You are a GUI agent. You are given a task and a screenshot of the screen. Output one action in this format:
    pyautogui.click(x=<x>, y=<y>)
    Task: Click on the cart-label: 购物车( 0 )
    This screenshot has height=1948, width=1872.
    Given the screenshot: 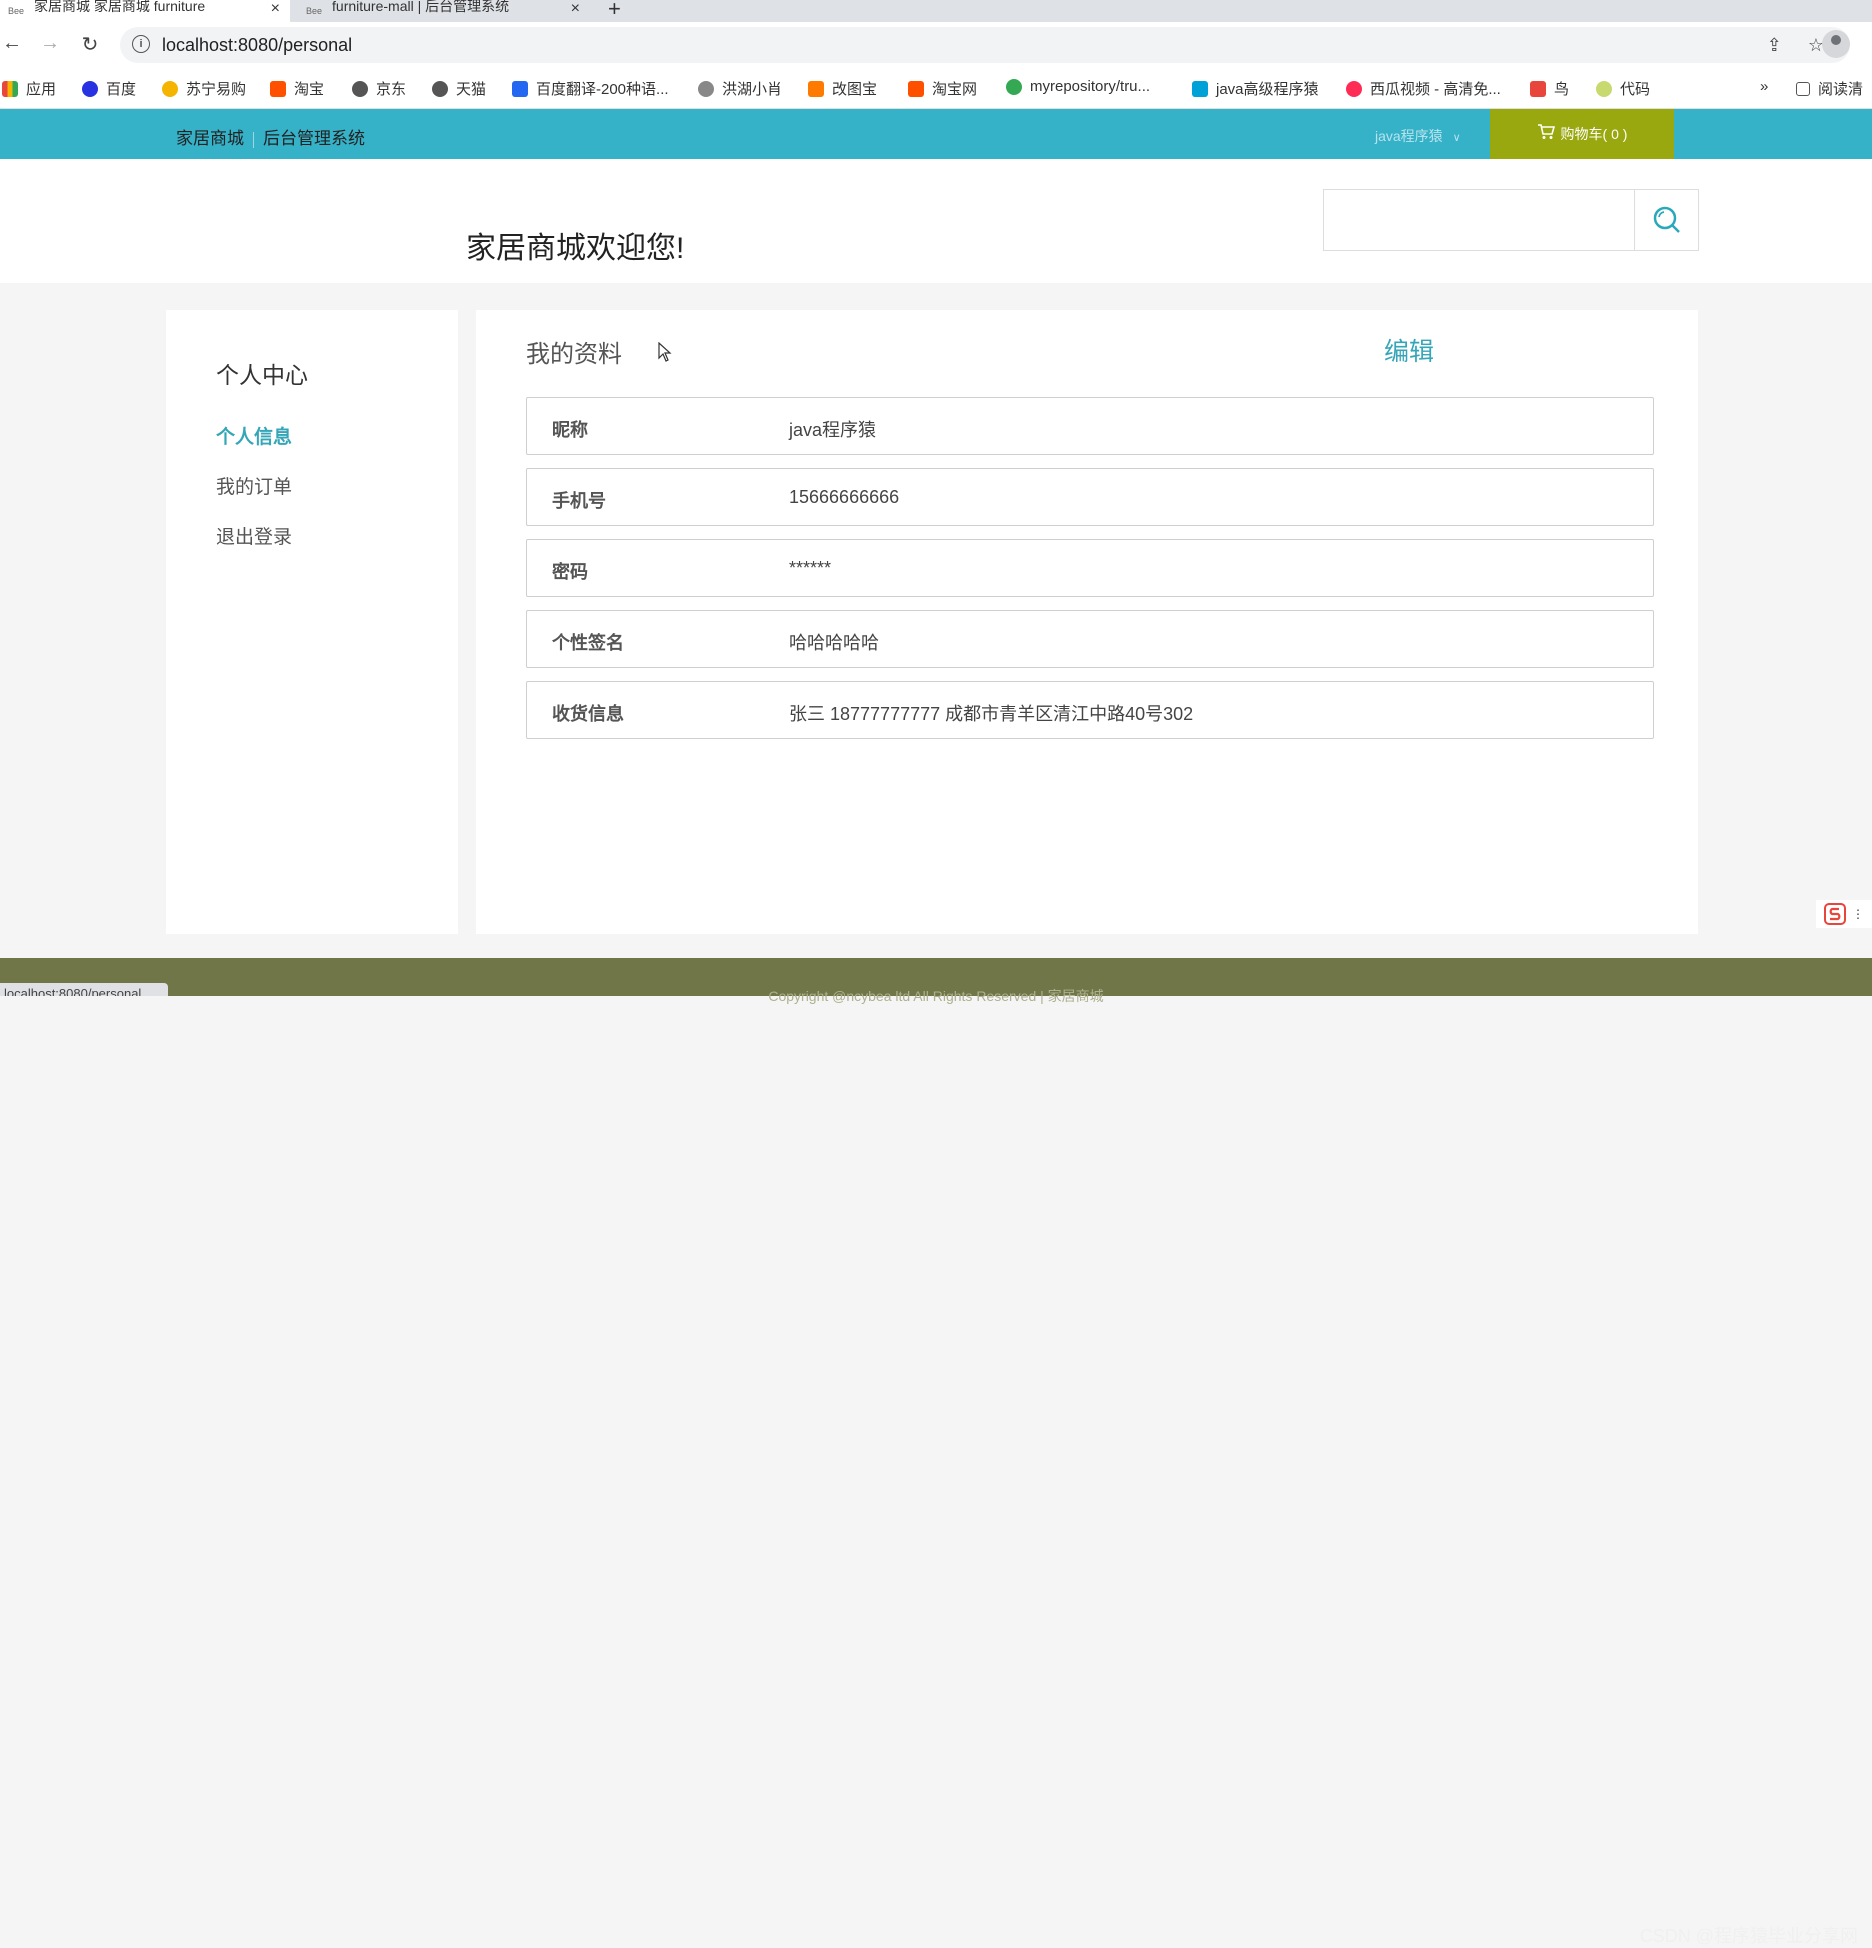 What is the action you would take?
    pyautogui.click(x=1594, y=134)
    